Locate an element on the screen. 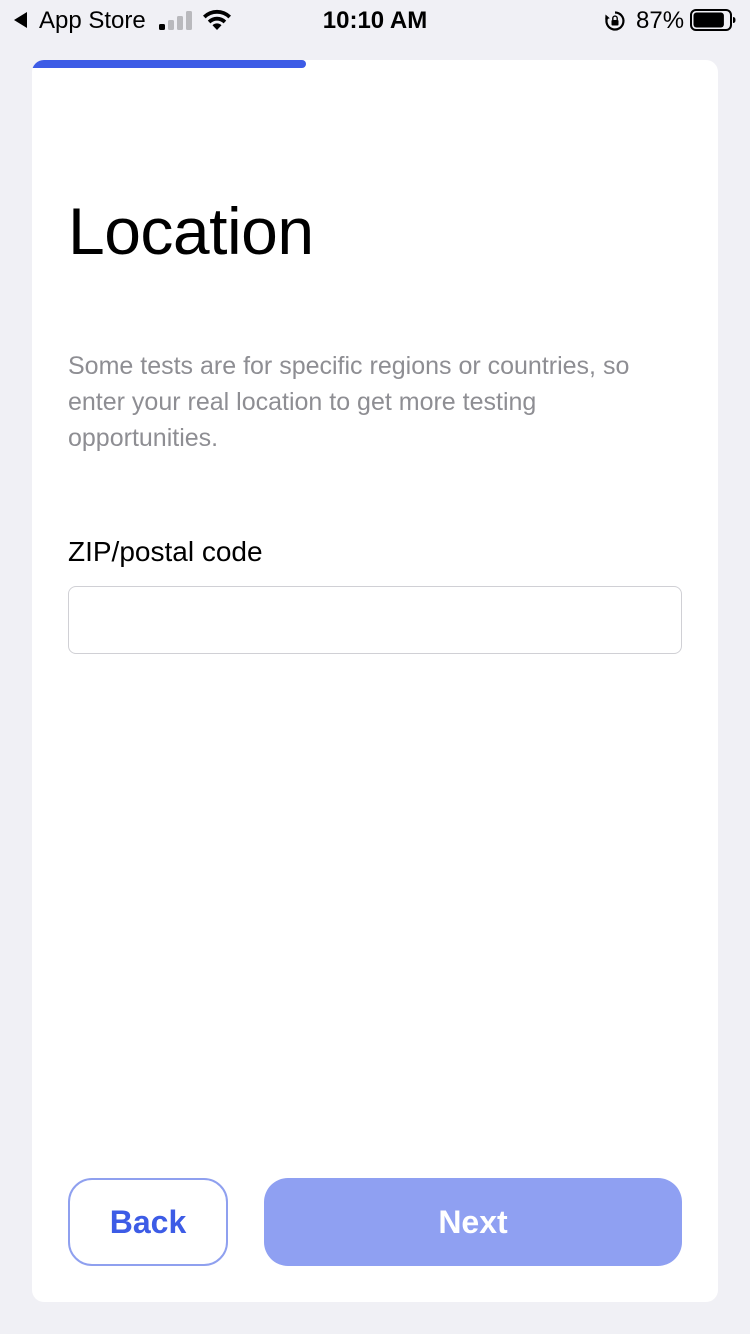 The height and width of the screenshot is (1334, 750). battery-icon is located at coordinates (713, 20).